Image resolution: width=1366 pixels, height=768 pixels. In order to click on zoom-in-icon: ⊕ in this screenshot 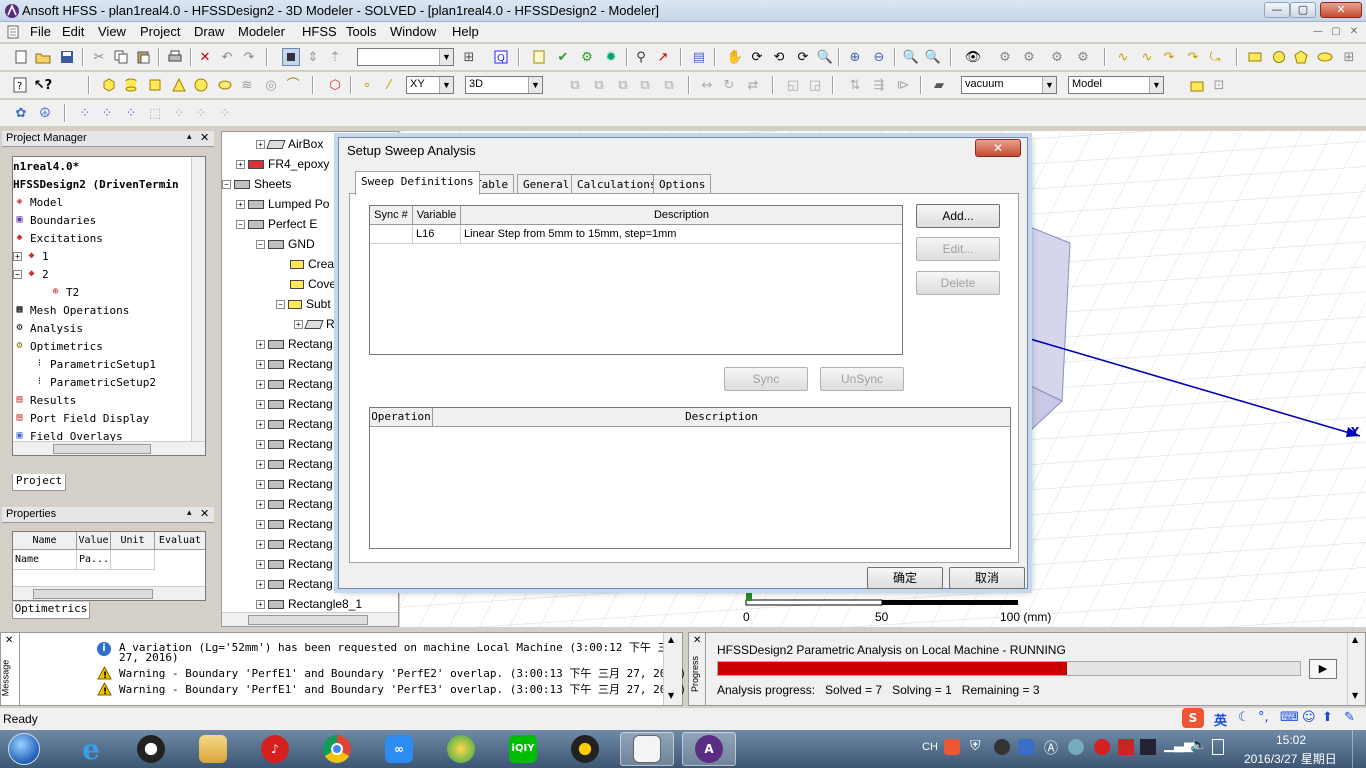, I will do `click(855, 57)`.